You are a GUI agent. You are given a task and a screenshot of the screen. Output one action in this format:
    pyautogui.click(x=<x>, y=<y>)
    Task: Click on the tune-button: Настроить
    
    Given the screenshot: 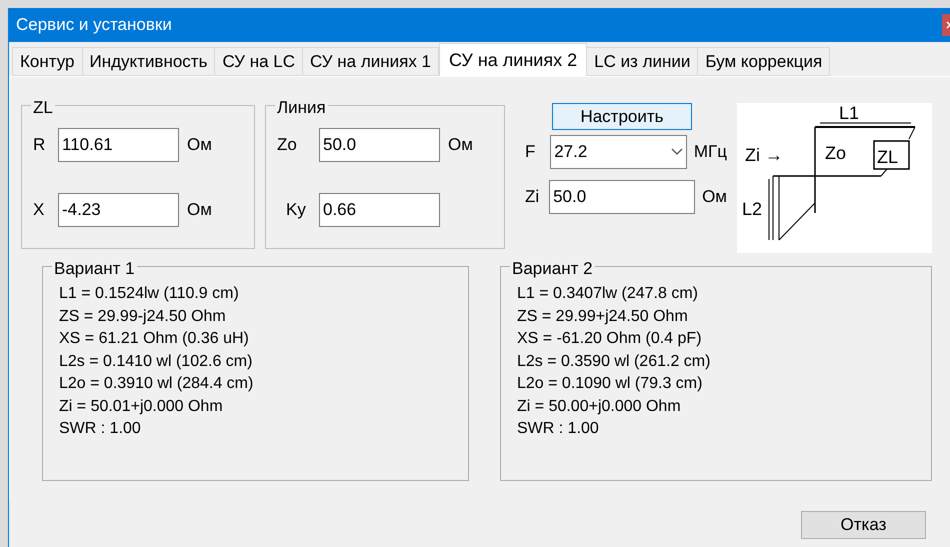 What is the action you would take?
    pyautogui.click(x=622, y=116)
    